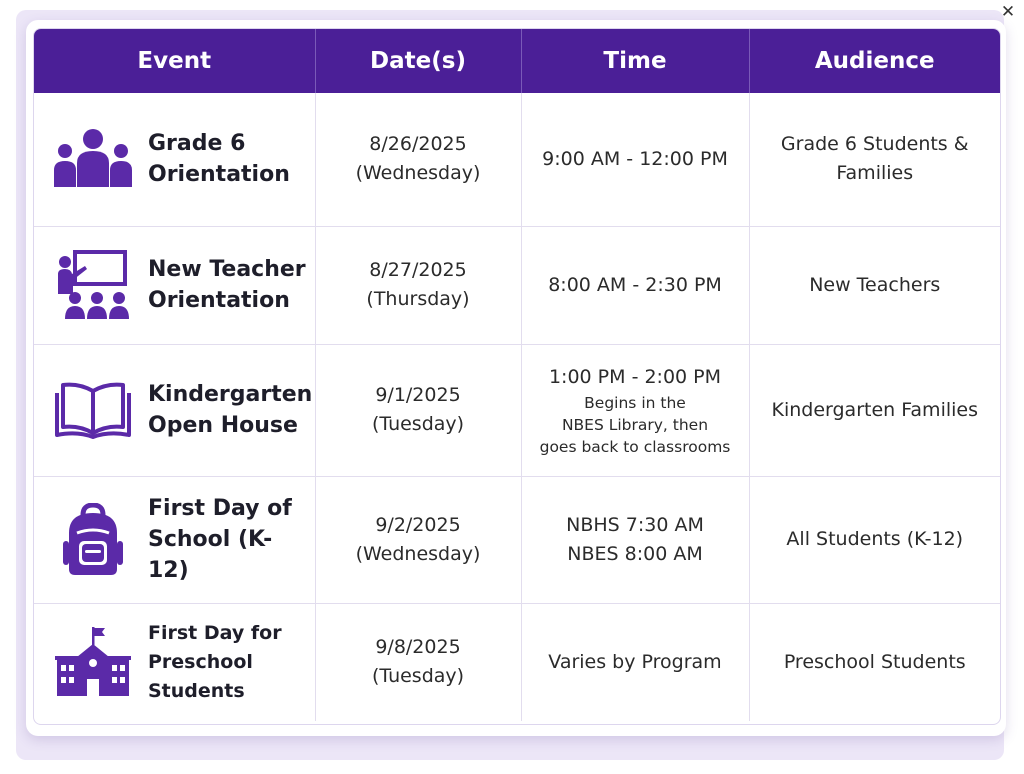  I want to click on table-header-row: Event Date(s) Time Audience, so click(517, 61).